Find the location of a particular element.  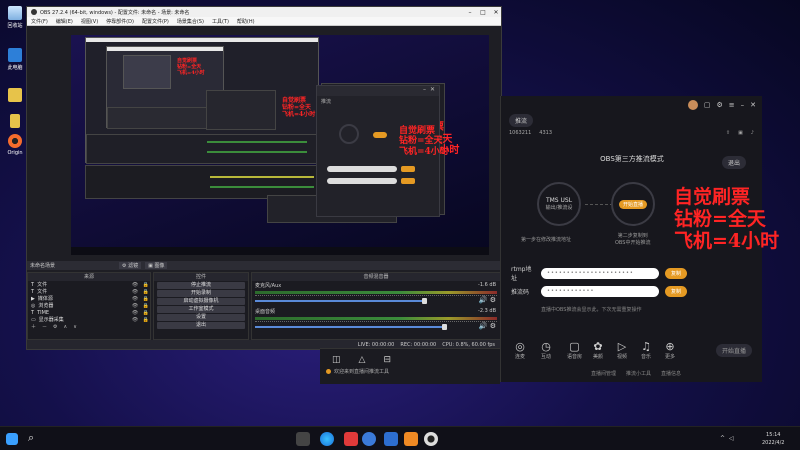

desktop-icon-origin: Origin is located at coordinates (15, 145).